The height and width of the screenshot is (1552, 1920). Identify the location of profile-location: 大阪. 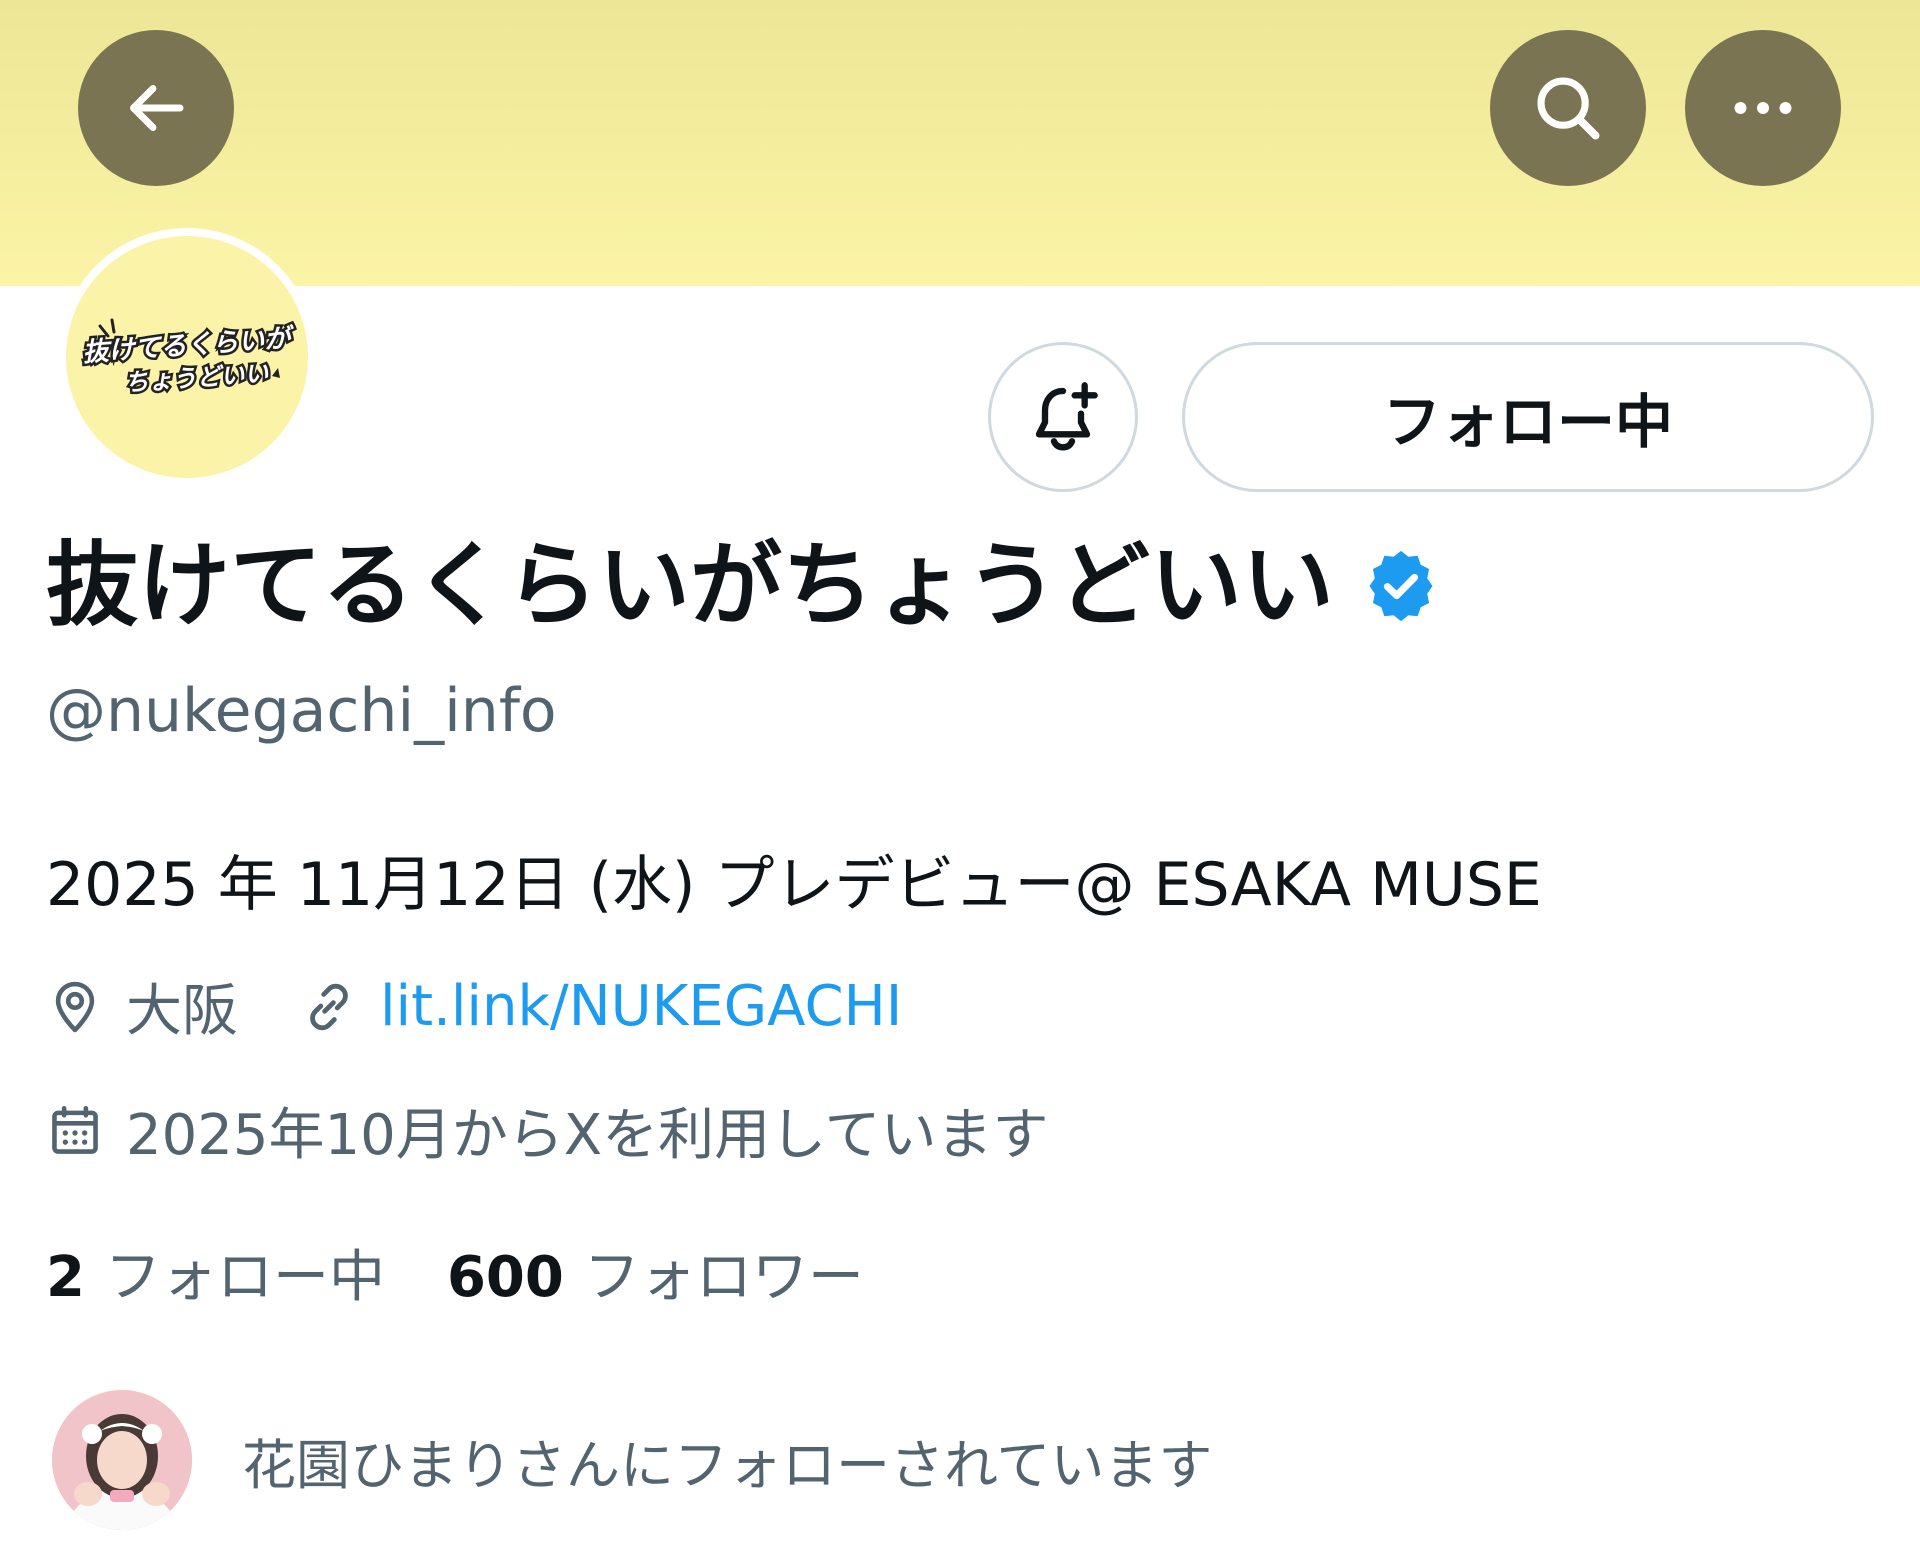
(182, 1011).